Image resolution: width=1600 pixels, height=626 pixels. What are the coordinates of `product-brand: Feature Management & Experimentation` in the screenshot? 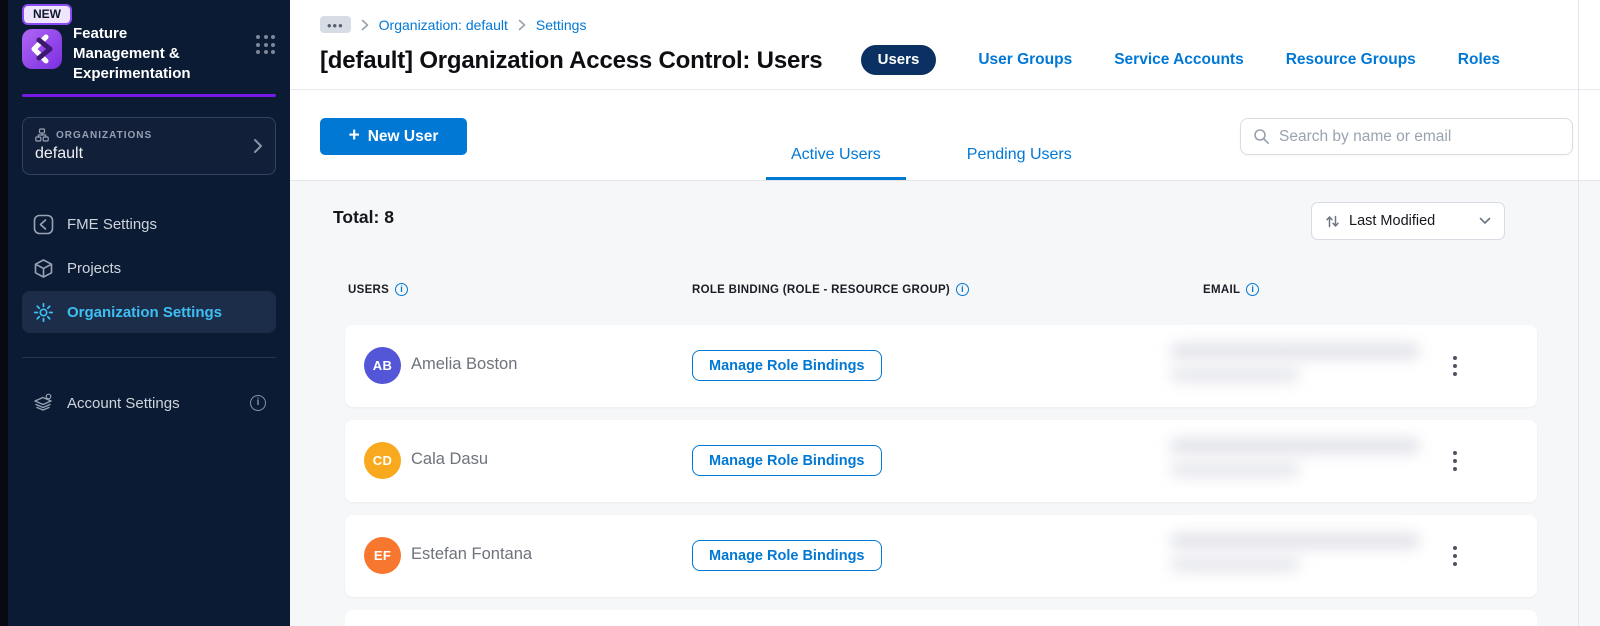 It's located at (149, 52).